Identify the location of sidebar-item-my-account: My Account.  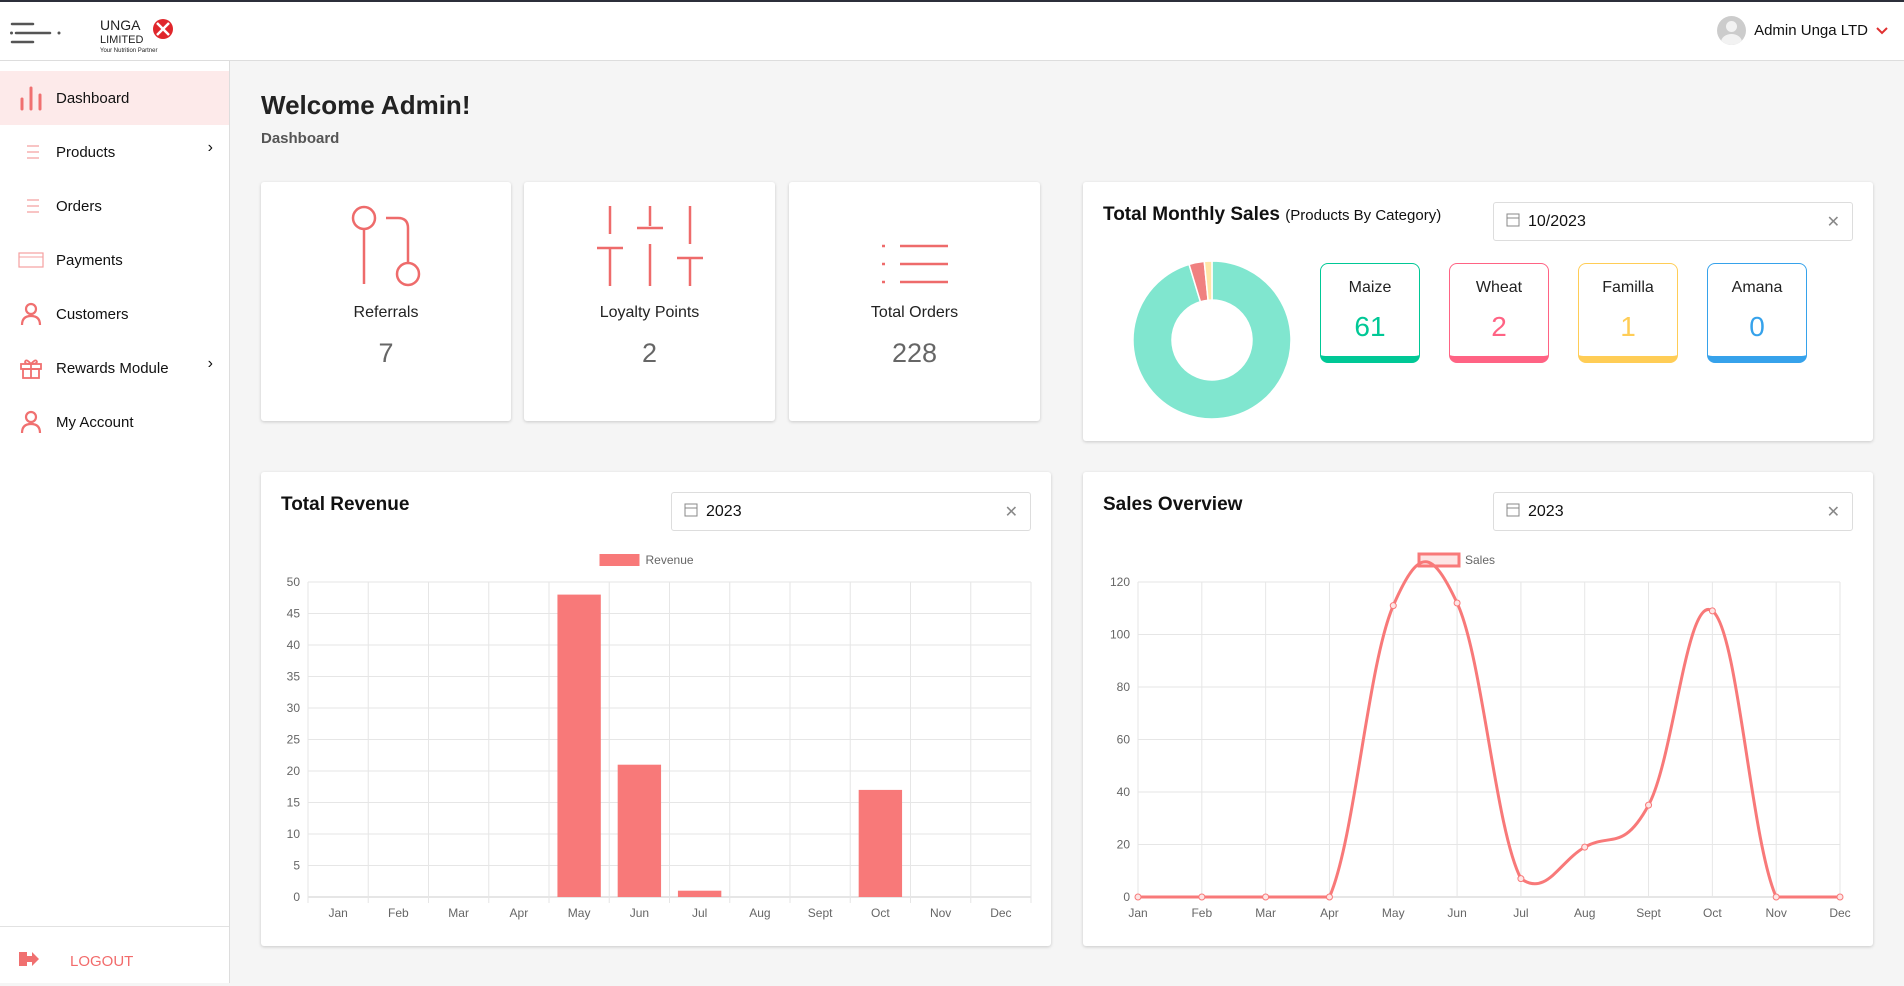
(114, 422).